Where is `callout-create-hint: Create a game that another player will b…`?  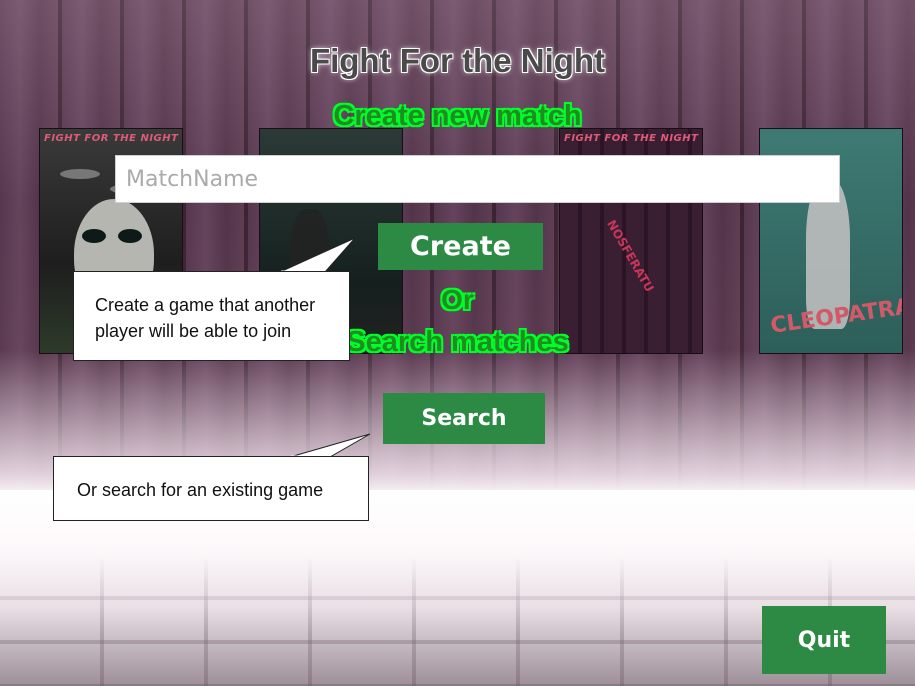
callout-create-hint: Create a game that another player will b… is located at coordinates (211, 316).